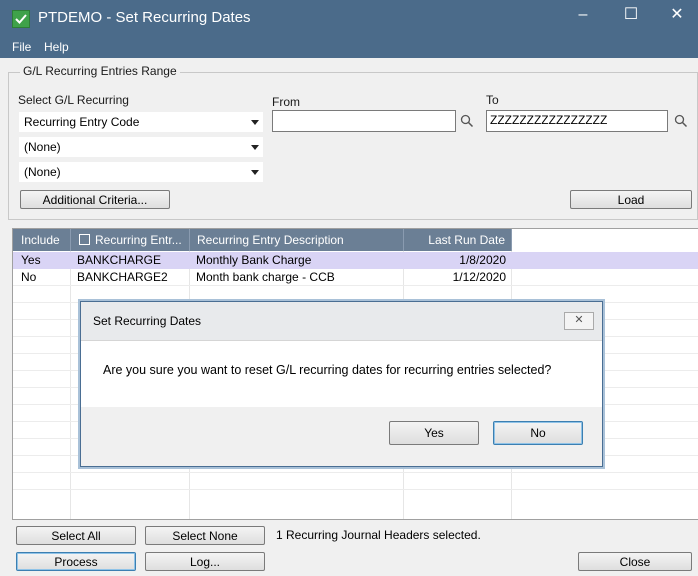  Describe the element at coordinates (141, 122) in the screenshot. I see `recurring-field-combo: Recurring Entry Code` at that location.